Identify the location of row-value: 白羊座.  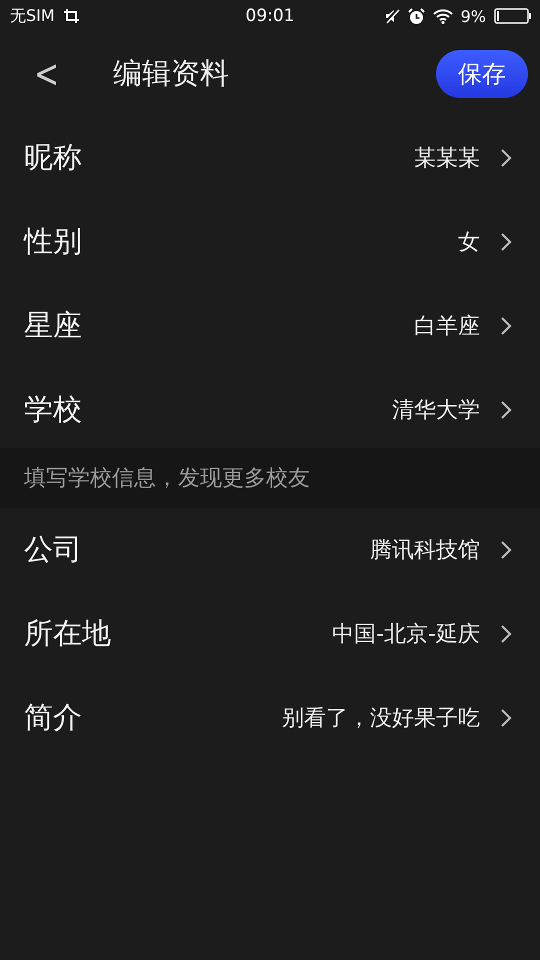
(447, 327).